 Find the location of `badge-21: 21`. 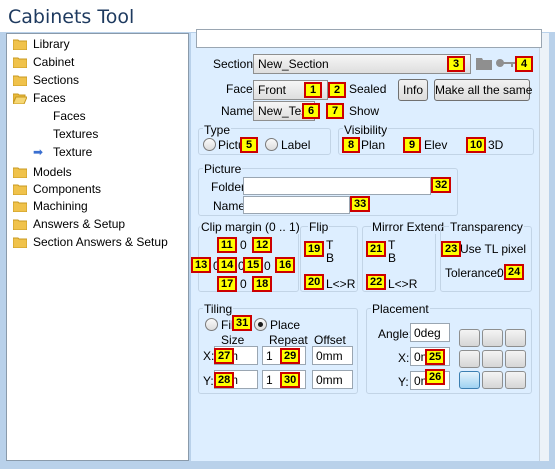

badge-21: 21 is located at coordinates (376, 249).